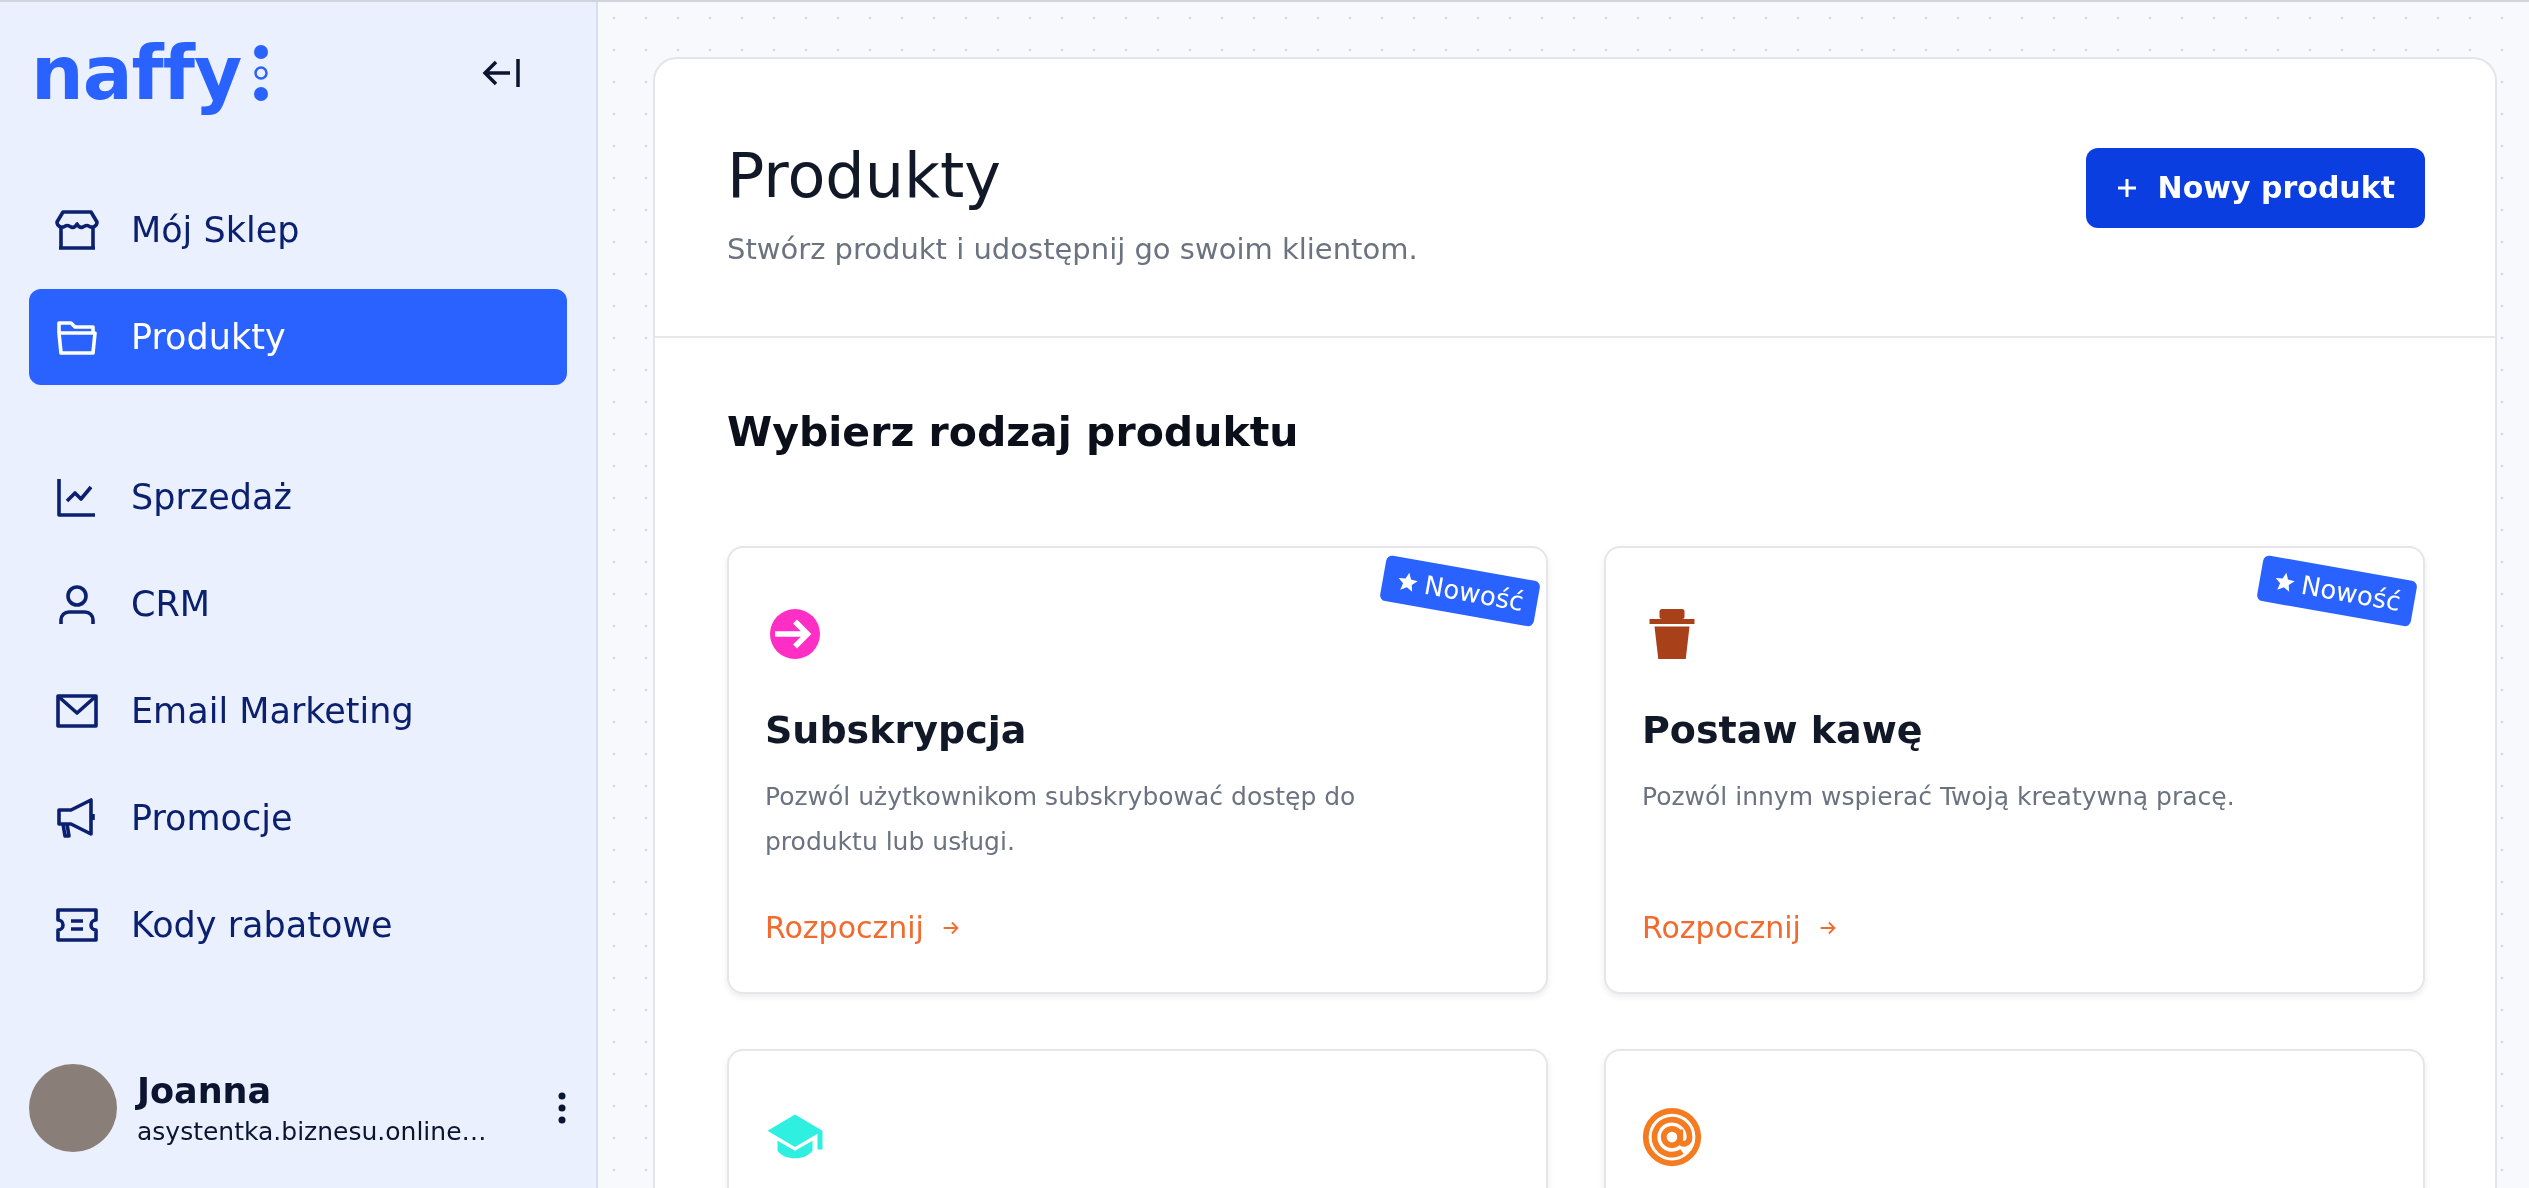 Image resolution: width=2529 pixels, height=1188 pixels. I want to click on page-subtitle: Stwórz produkt i udostępnij go swoim klientom., so click(1072, 249).